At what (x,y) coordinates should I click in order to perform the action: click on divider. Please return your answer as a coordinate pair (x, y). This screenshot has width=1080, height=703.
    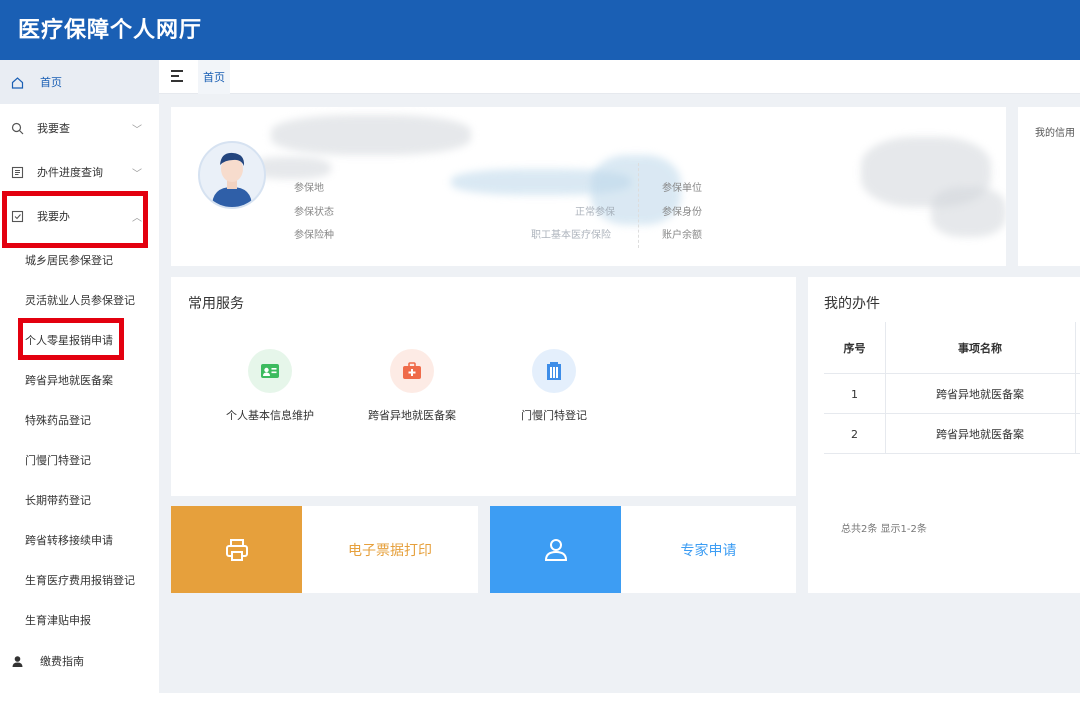
    Looking at the image, I should click on (638, 205).